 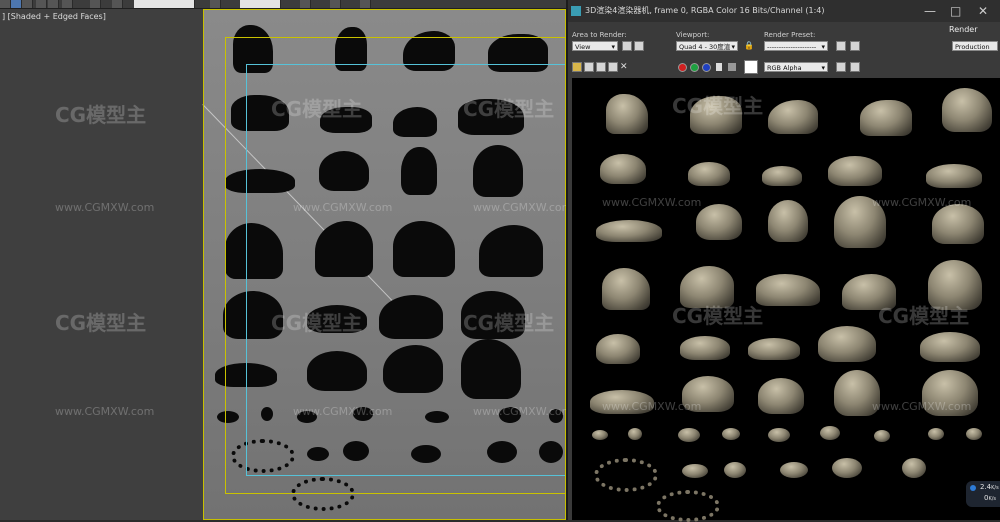 I want to click on channel-dropdown: RGB Alpha ▾, so click(x=796, y=67).